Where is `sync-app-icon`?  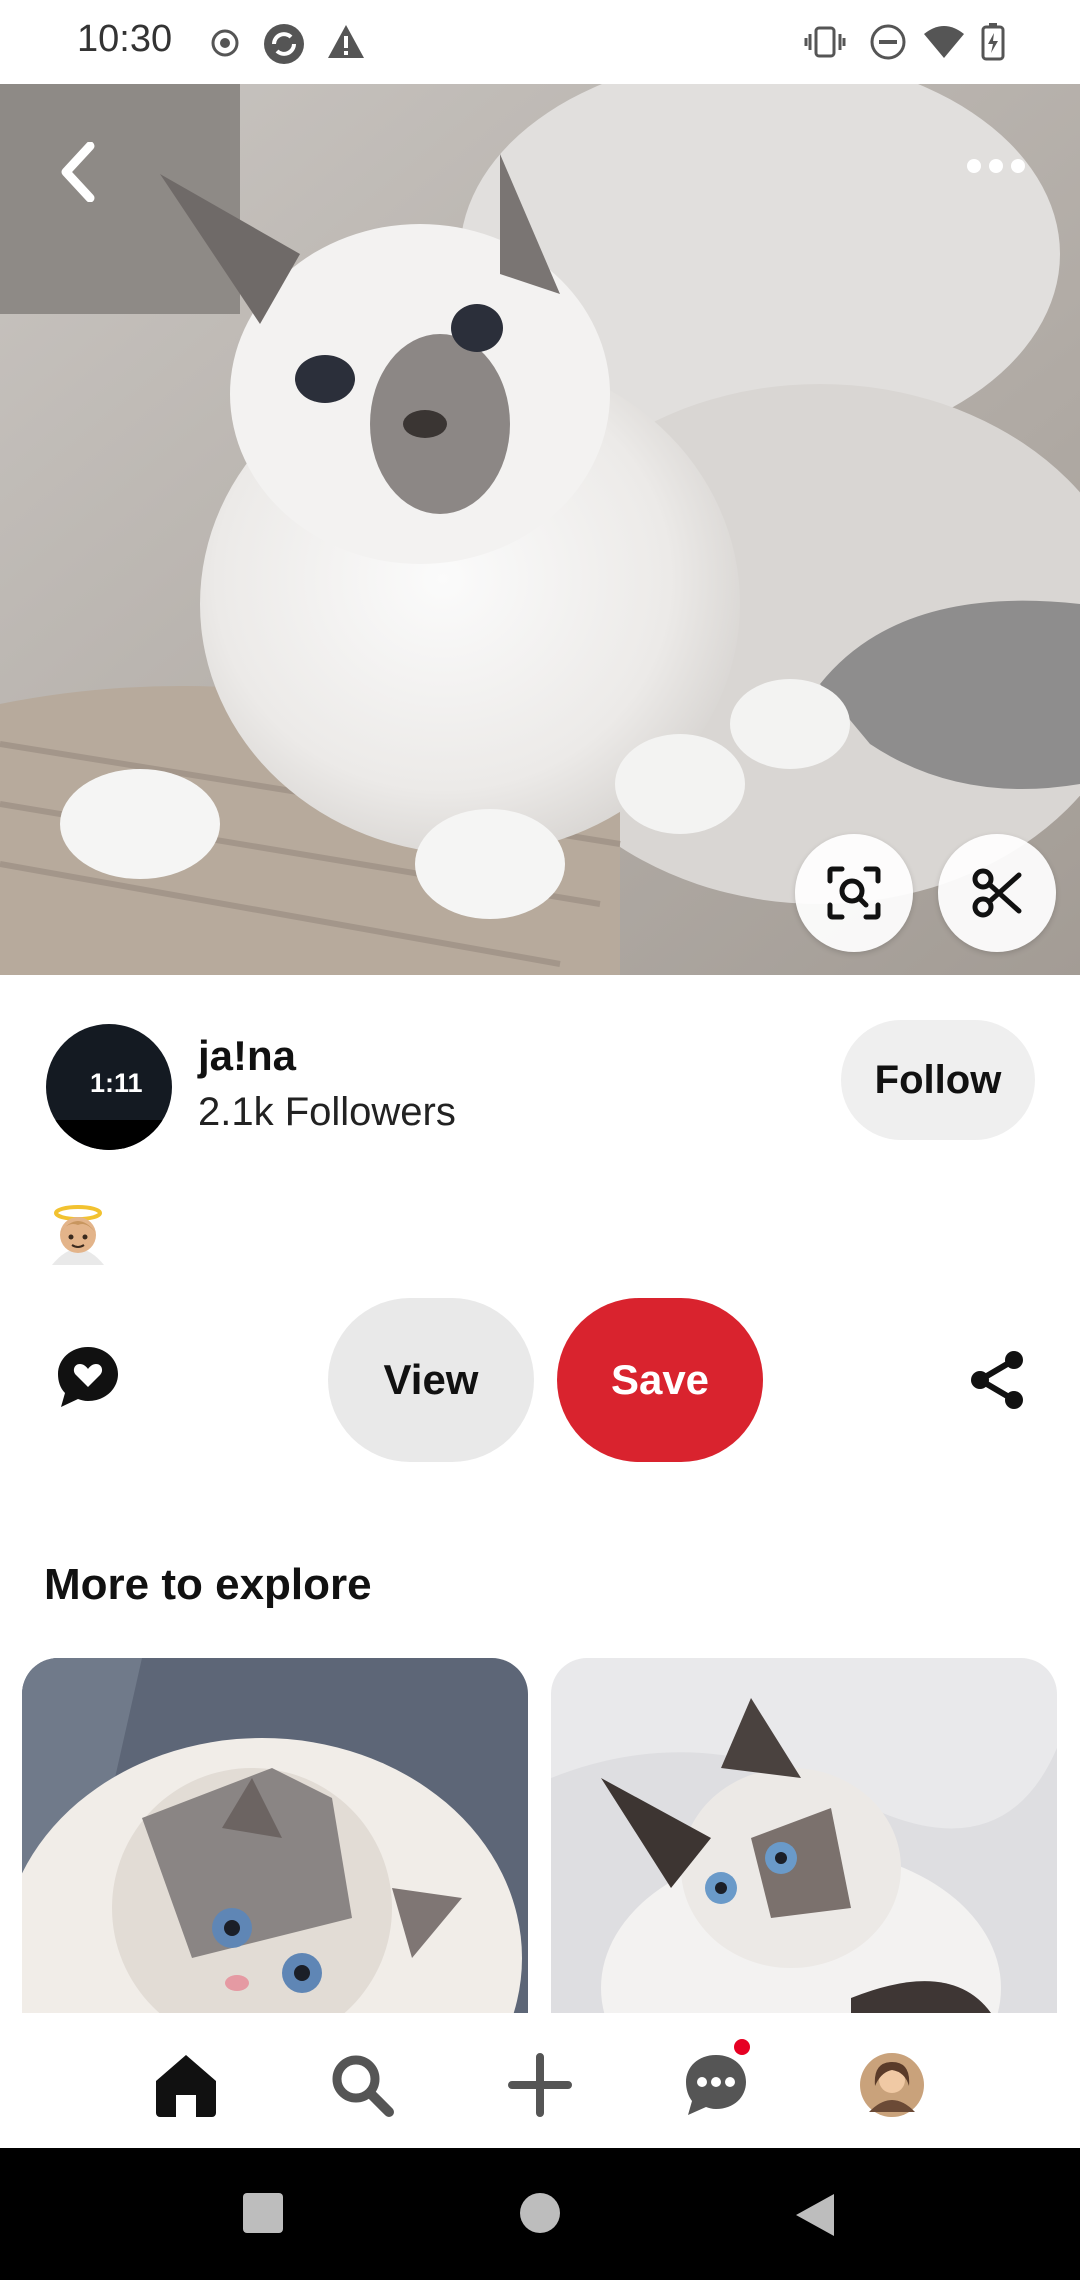 sync-app-icon is located at coordinates (284, 44).